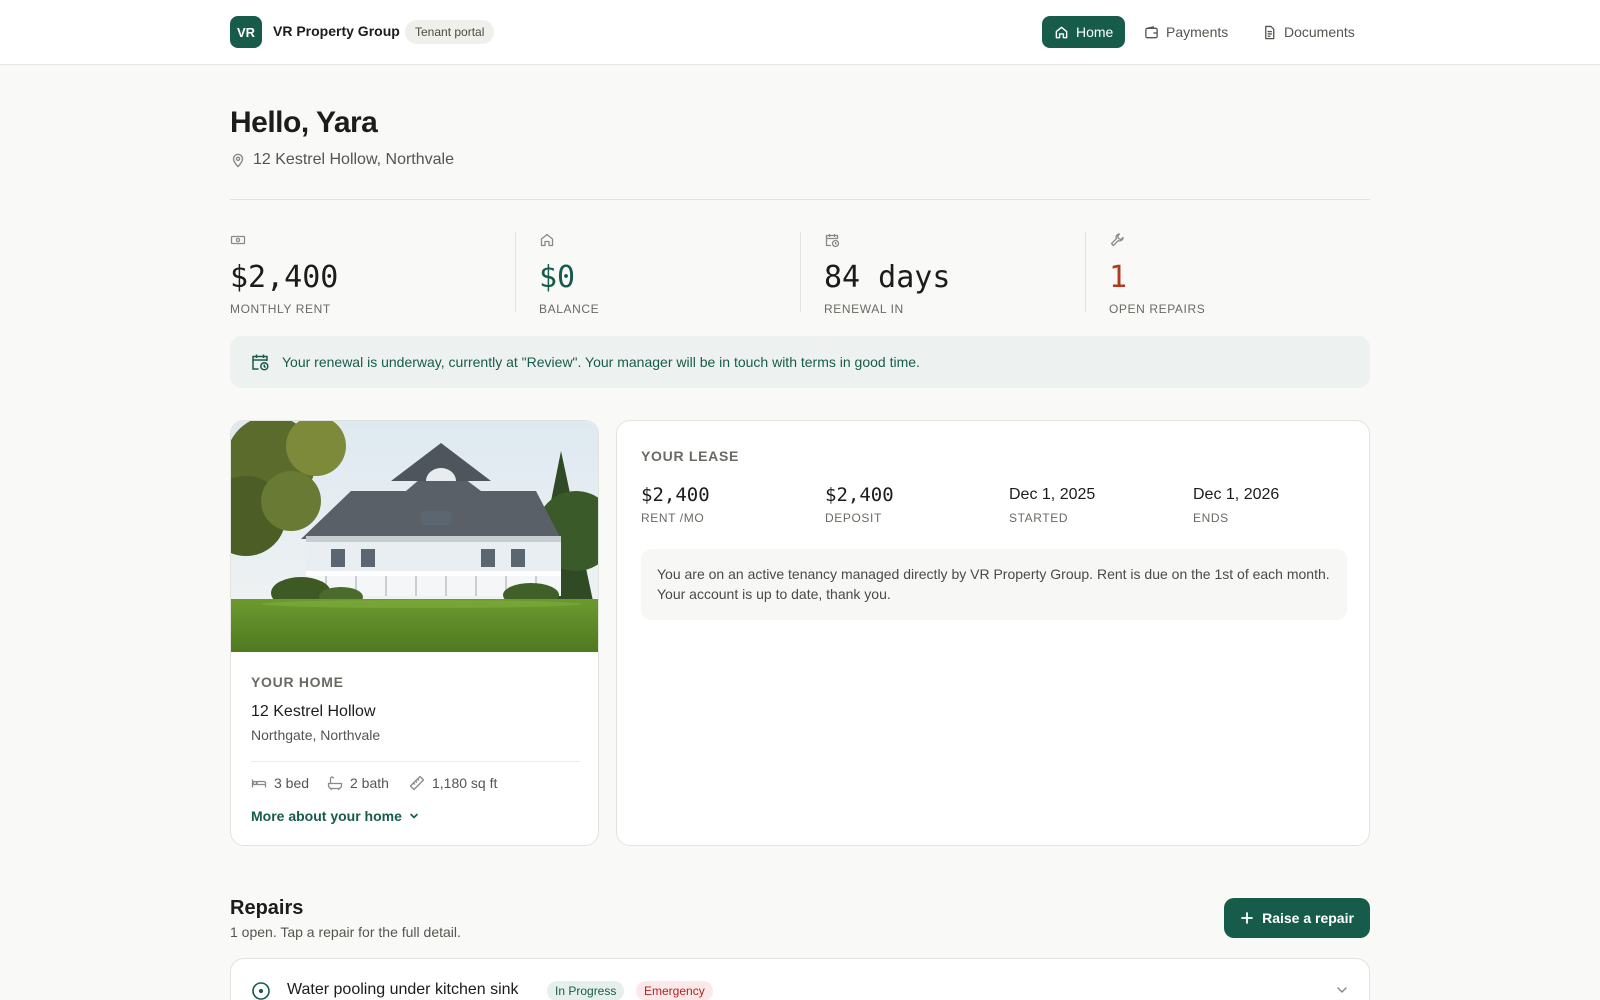  I want to click on section-divider, so click(800, 199).